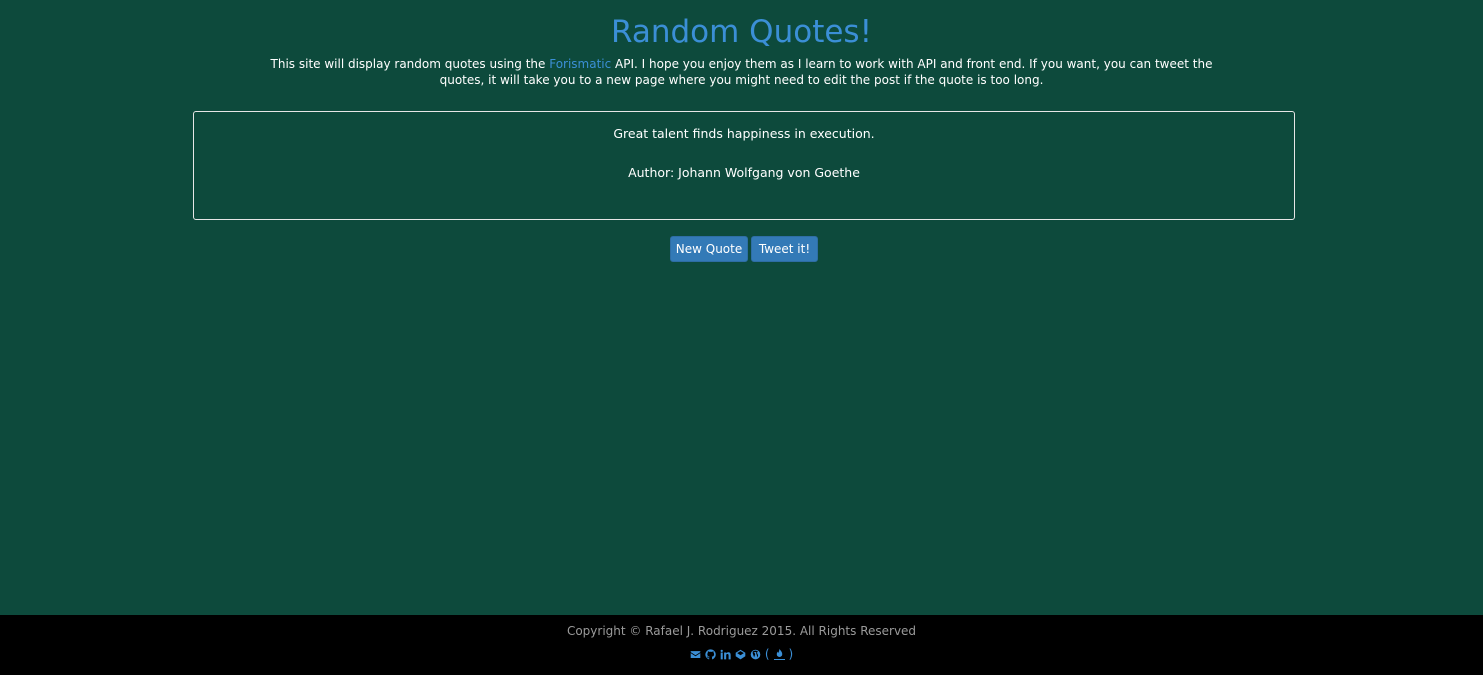  What do you see at coordinates (710, 654) in the screenshot?
I see `github-icon` at bounding box center [710, 654].